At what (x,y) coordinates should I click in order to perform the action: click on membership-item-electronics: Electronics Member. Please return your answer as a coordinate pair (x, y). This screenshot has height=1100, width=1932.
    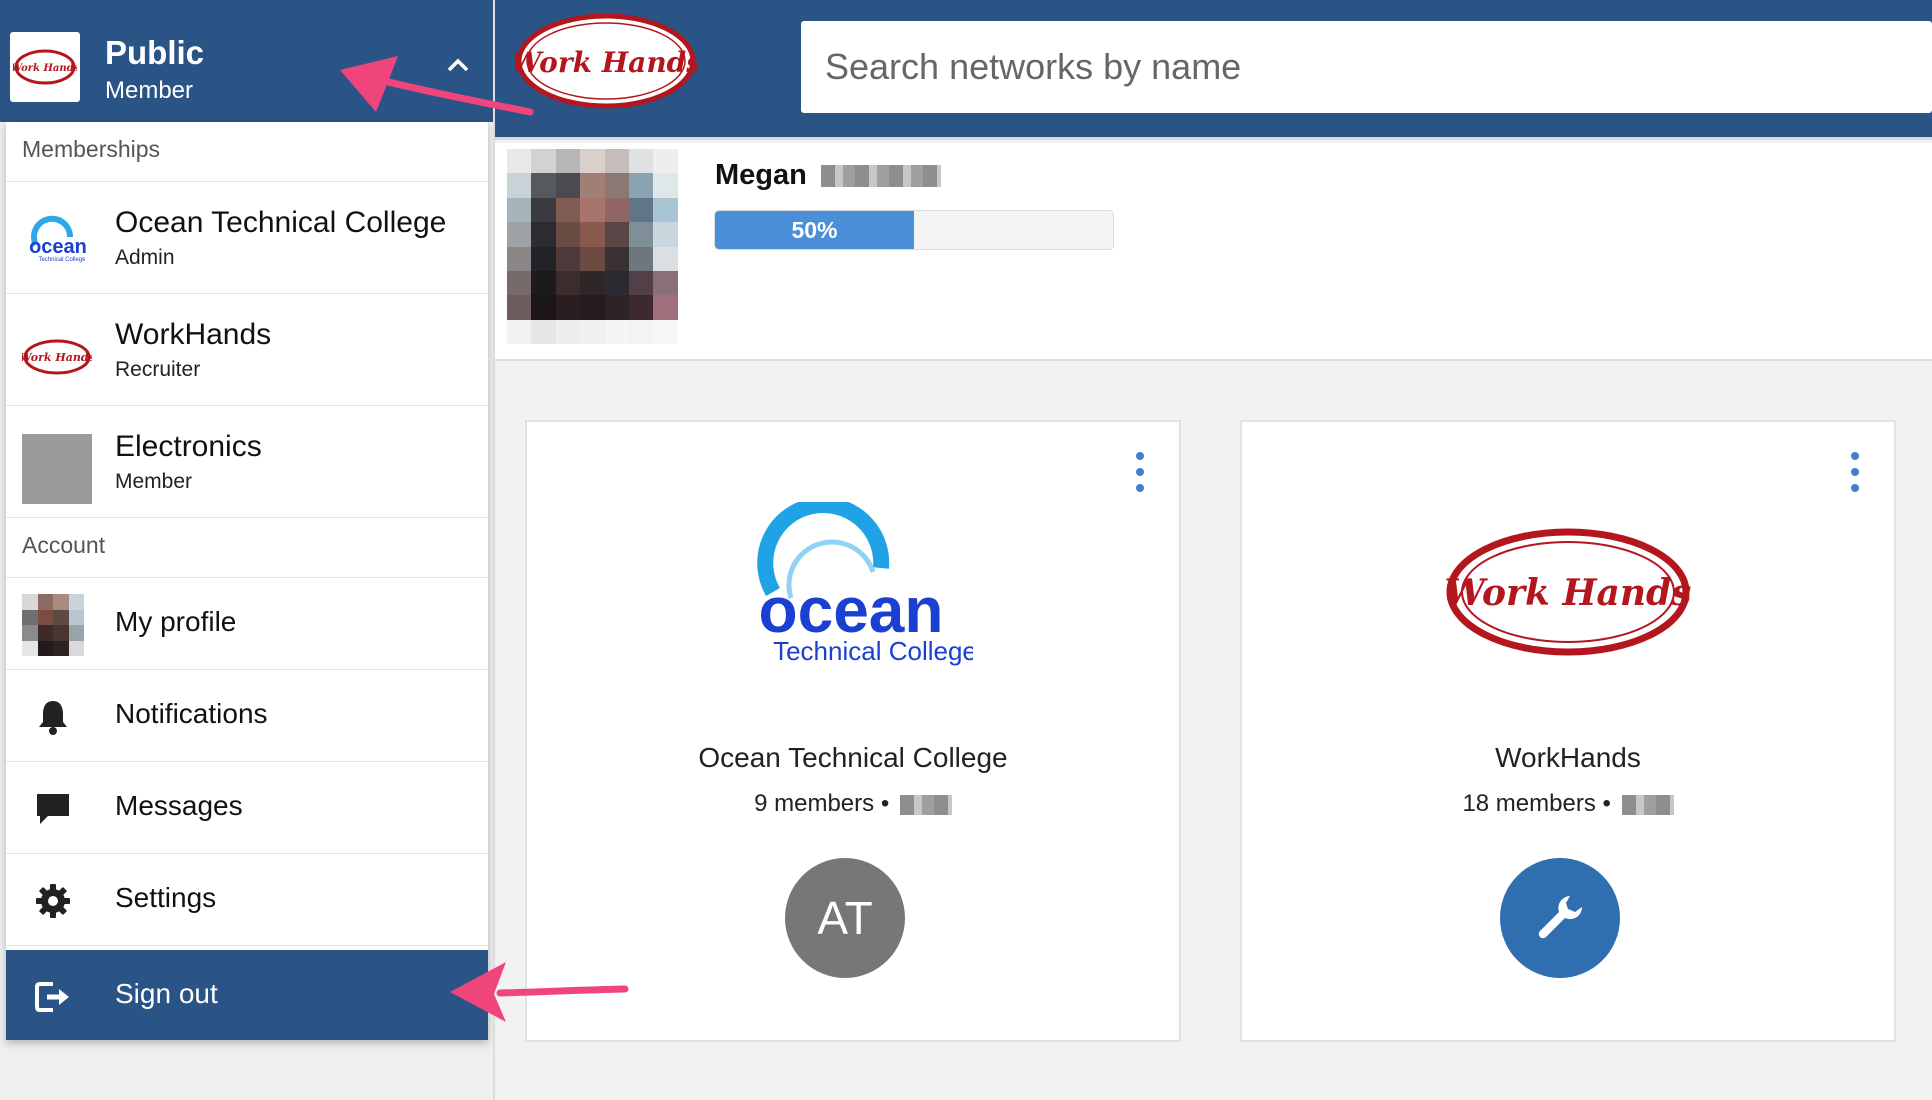
    Looking at the image, I should click on (247, 462).